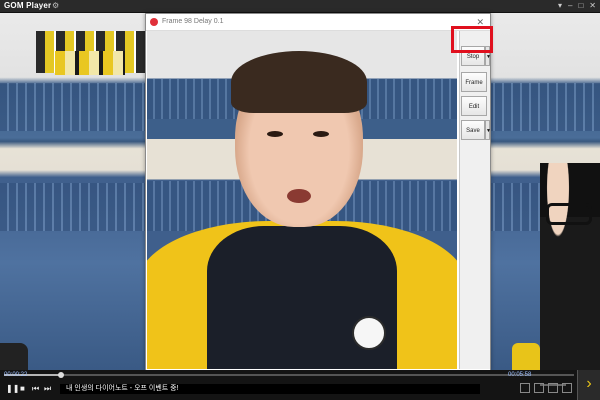 This screenshot has width=600, height=400. What do you see at coordinates (475, 200) in the screenshot?
I see `popup-side-panel: Stop ▼ Frame Edit Save ▼` at bounding box center [475, 200].